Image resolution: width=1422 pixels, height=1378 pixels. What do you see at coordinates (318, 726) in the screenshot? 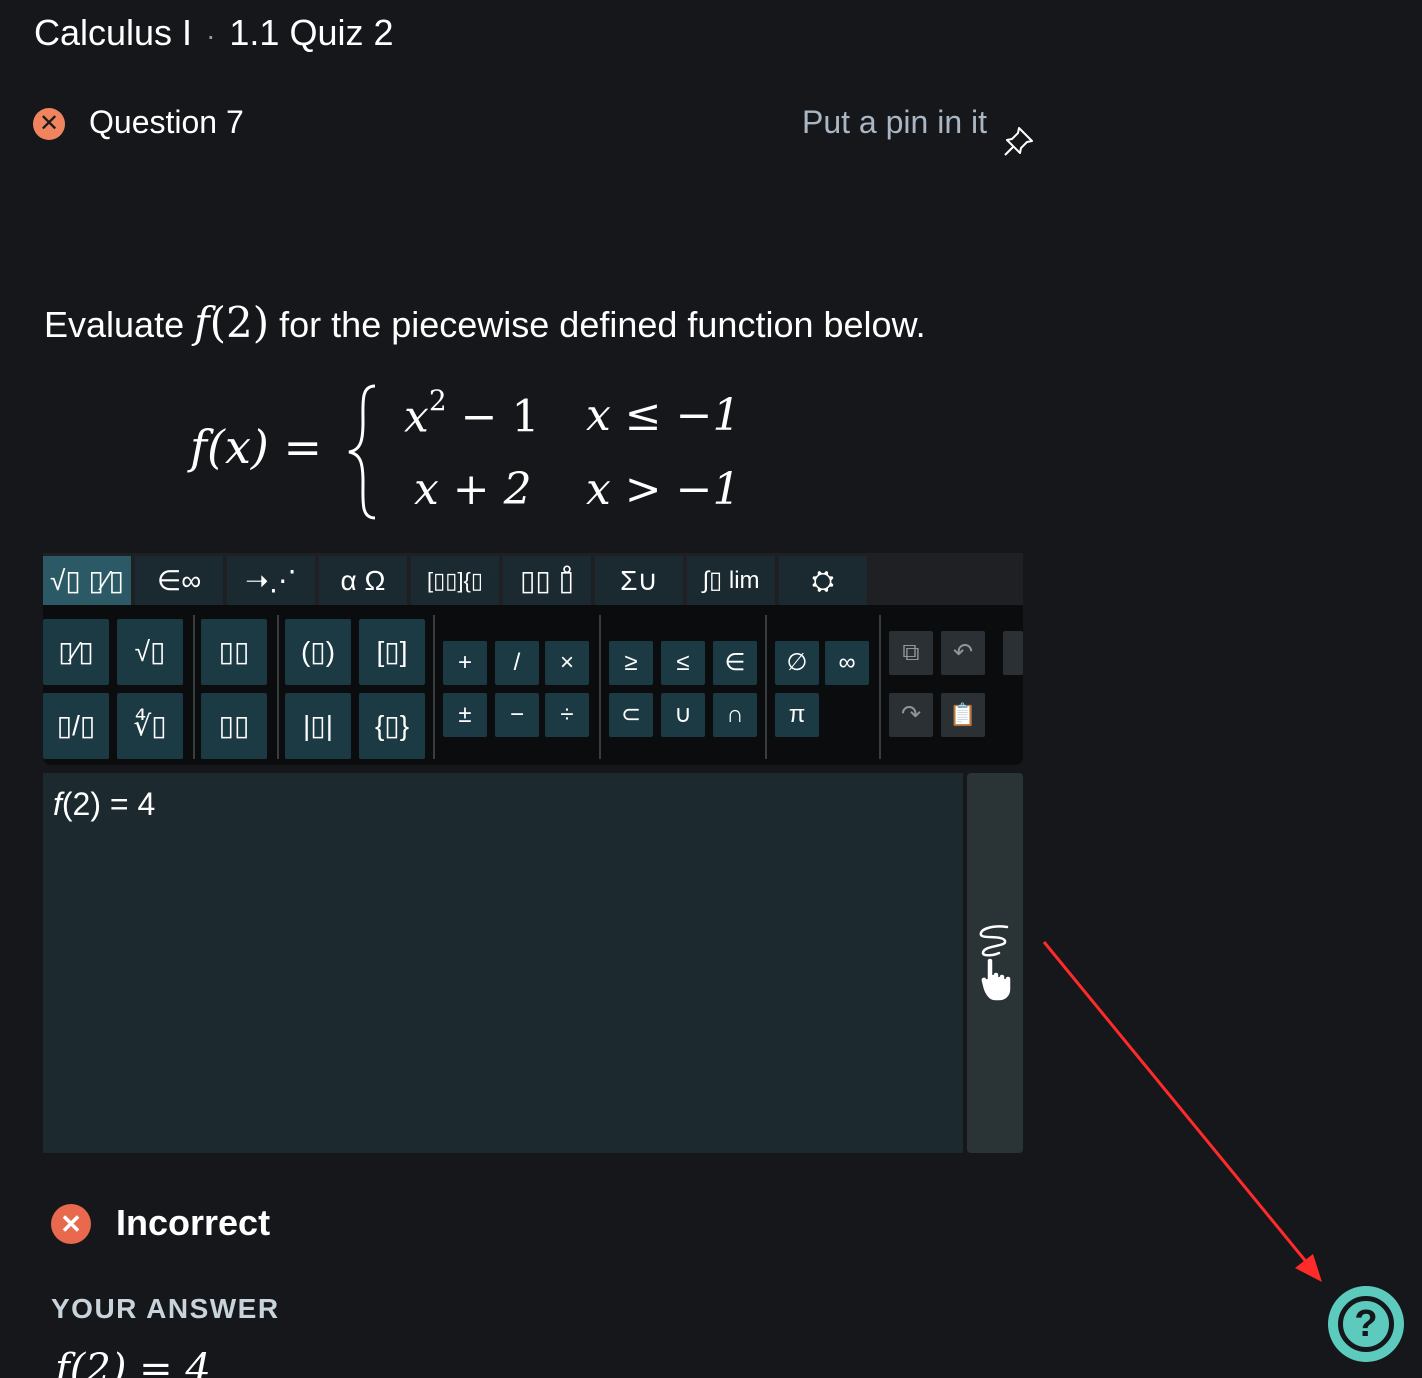
I see `absolute-value-key: |▯|` at bounding box center [318, 726].